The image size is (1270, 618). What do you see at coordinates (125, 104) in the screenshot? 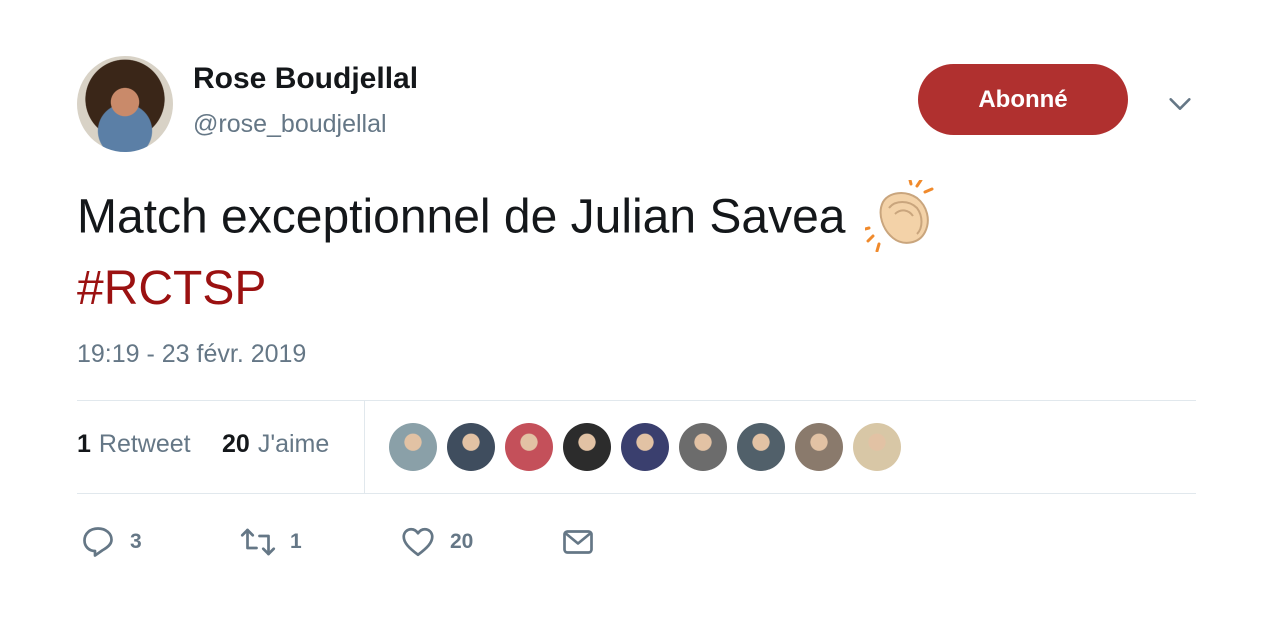
I see `user-avatar` at bounding box center [125, 104].